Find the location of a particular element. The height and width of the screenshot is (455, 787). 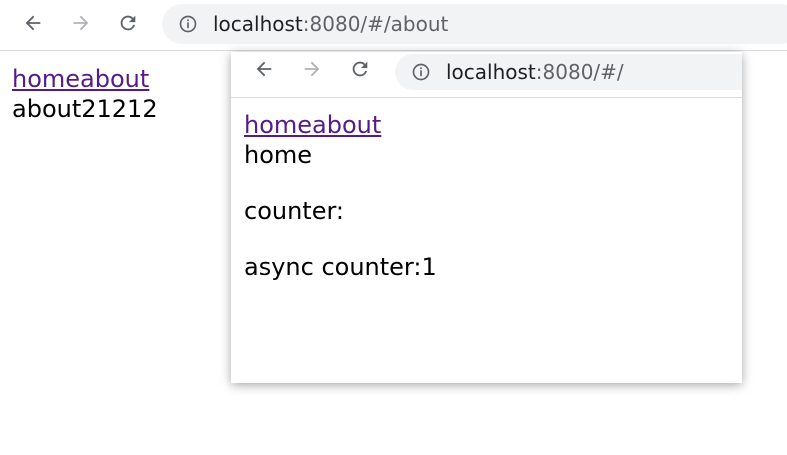

router-view-text: about21212 is located at coordinates (85, 109).